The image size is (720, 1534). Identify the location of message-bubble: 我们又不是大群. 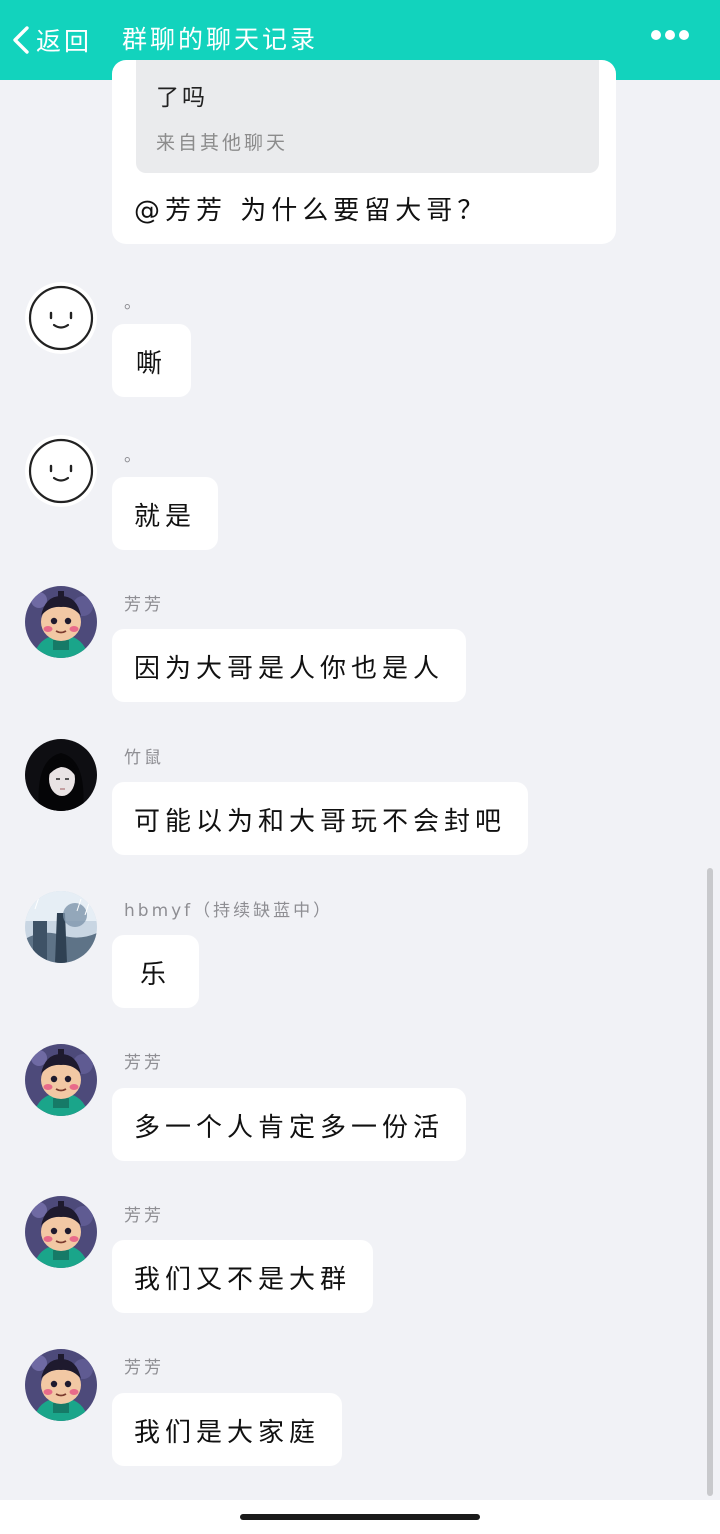
(243, 1276).